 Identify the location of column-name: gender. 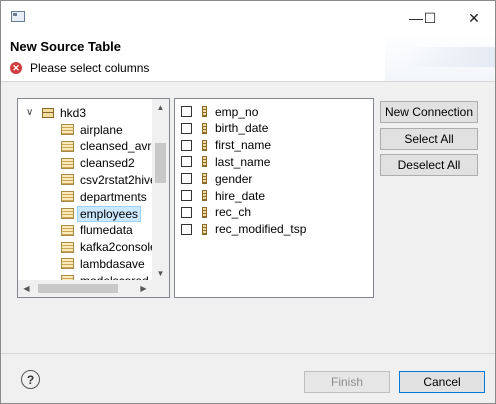
(234, 178).